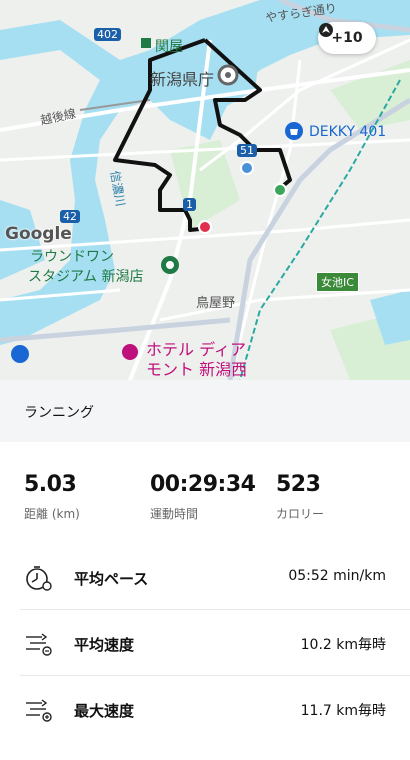 Image resolution: width=410 pixels, height=760 pixels. I want to click on google-logo: Google, so click(38, 234).